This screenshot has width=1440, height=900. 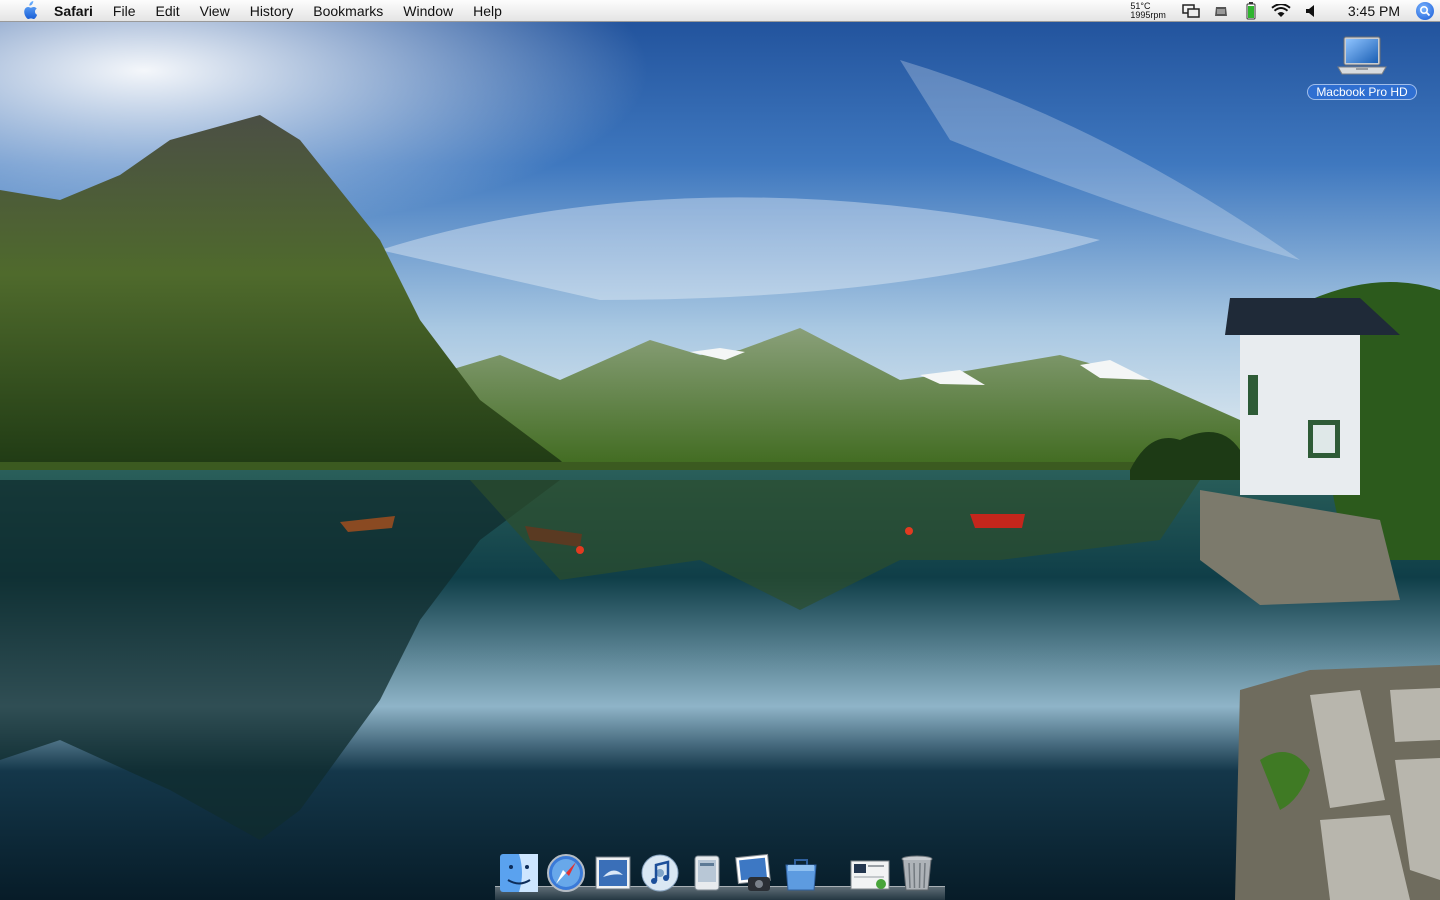 I want to click on dock-pages, so click(x=801, y=873).